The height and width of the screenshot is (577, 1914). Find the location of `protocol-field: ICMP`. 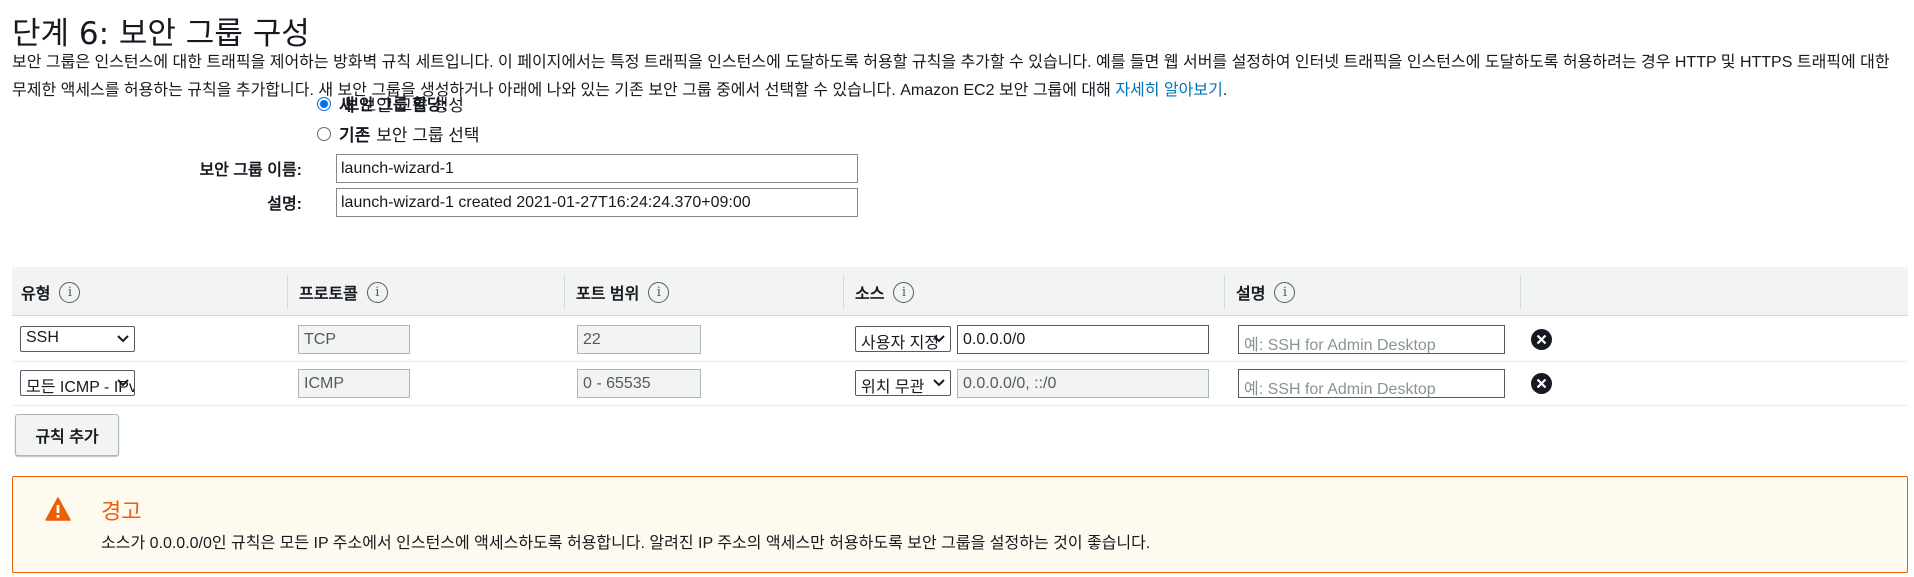

protocol-field: ICMP is located at coordinates (354, 383).